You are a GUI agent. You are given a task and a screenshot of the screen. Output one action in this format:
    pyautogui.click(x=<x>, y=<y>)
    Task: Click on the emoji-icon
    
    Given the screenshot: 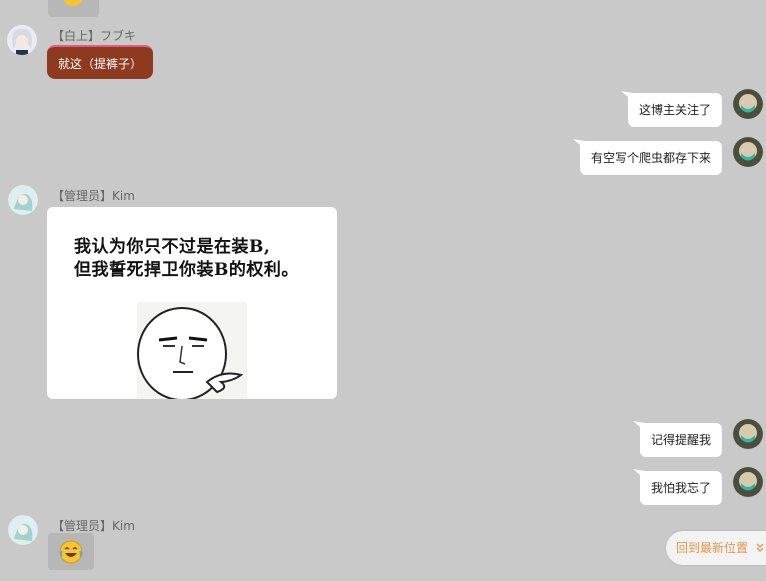 What is the action you would take?
    pyautogui.click(x=73, y=3)
    